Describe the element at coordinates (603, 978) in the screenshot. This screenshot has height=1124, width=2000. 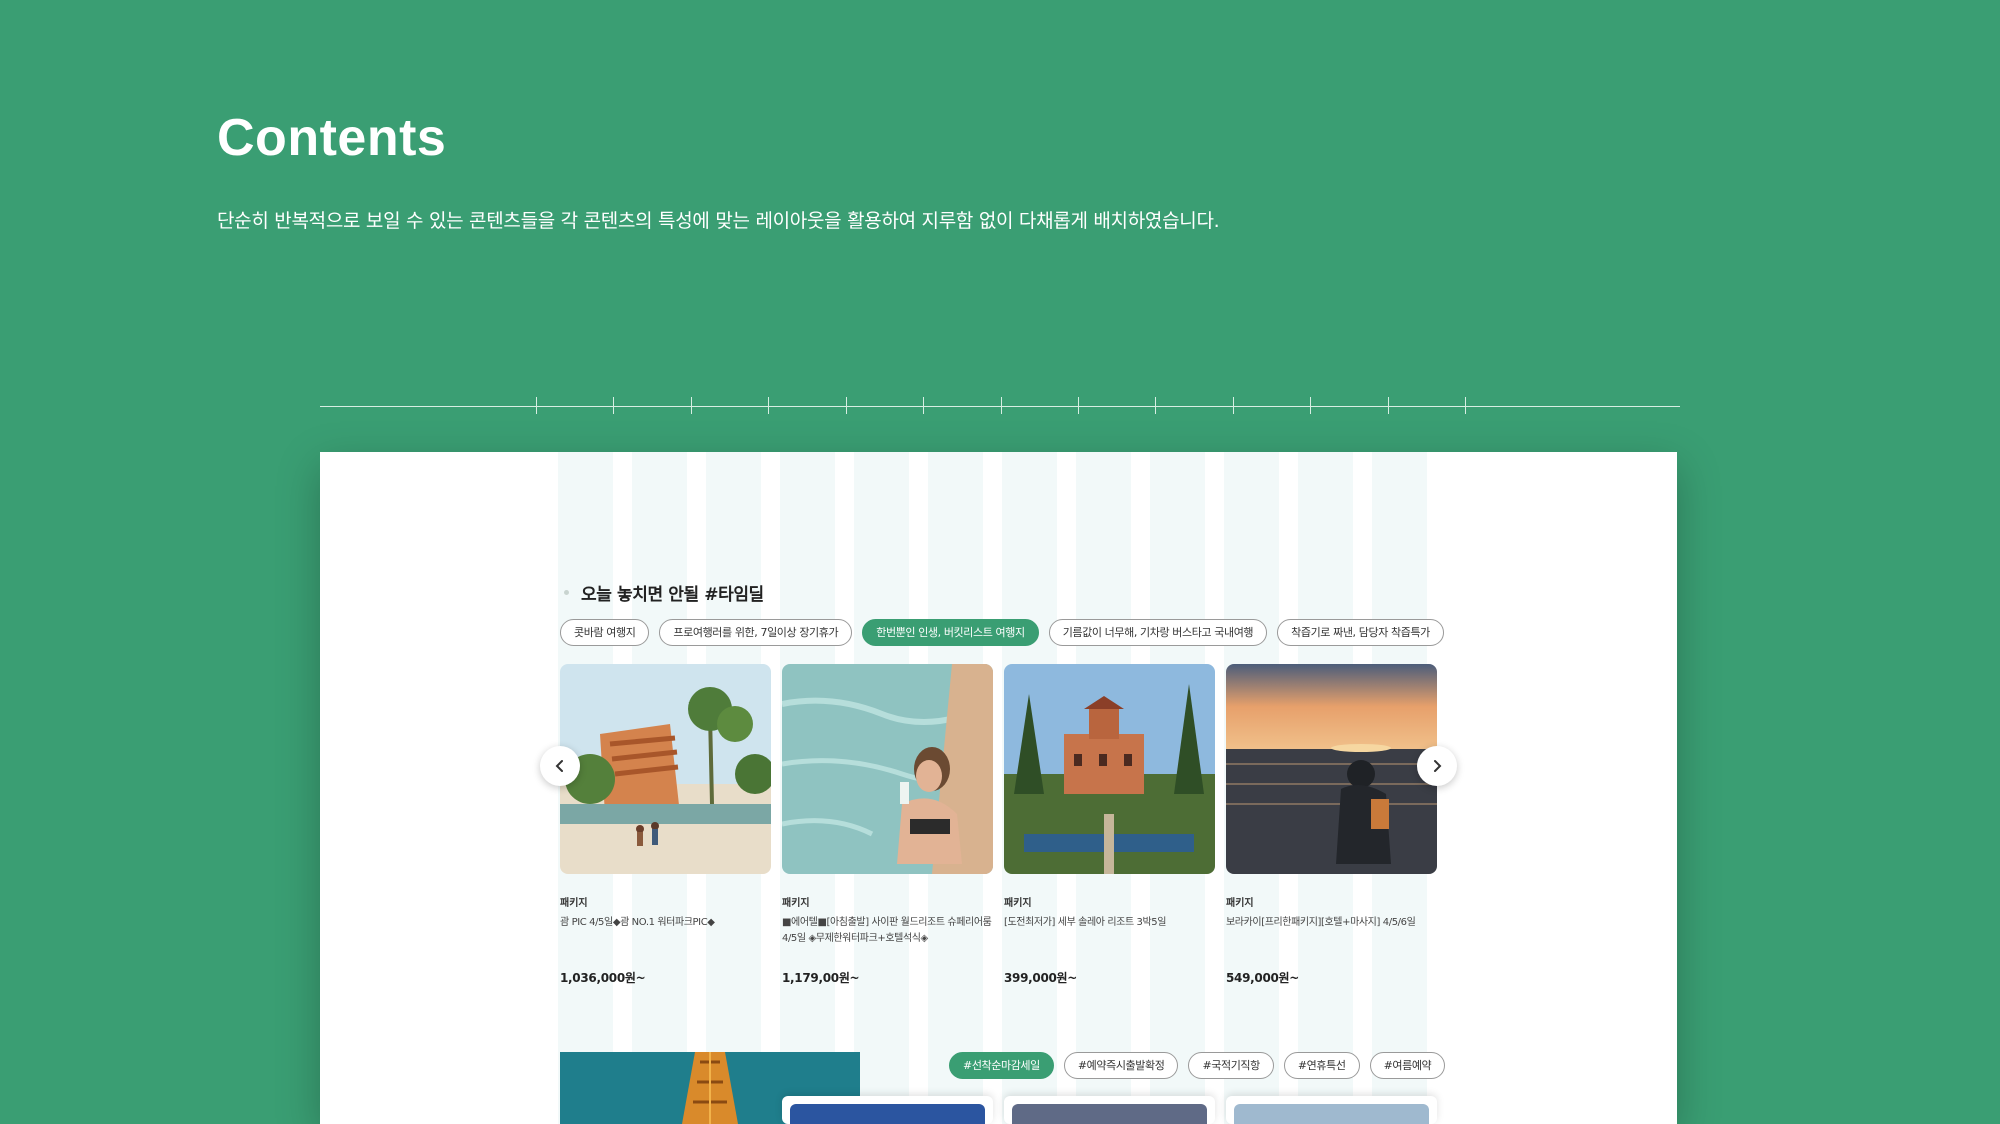
I see `product-price: 1,036,000원~` at that location.